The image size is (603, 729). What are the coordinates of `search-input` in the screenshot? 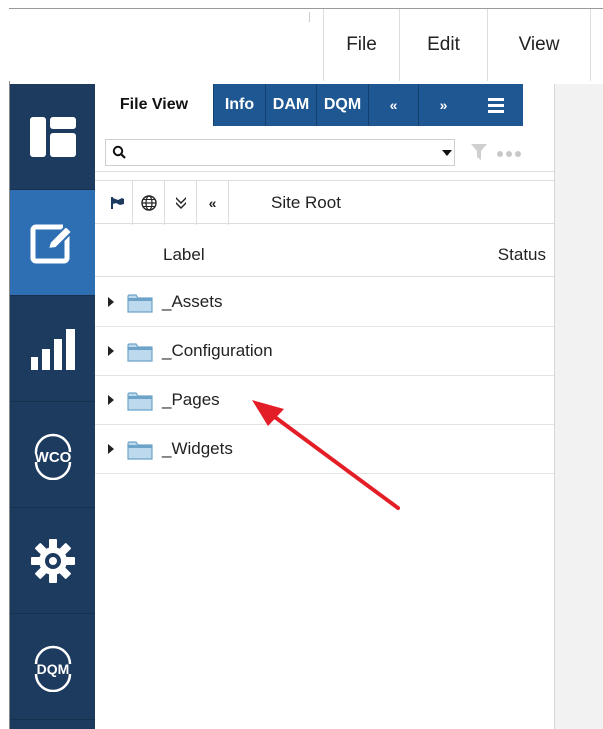 It's located at (282, 152).